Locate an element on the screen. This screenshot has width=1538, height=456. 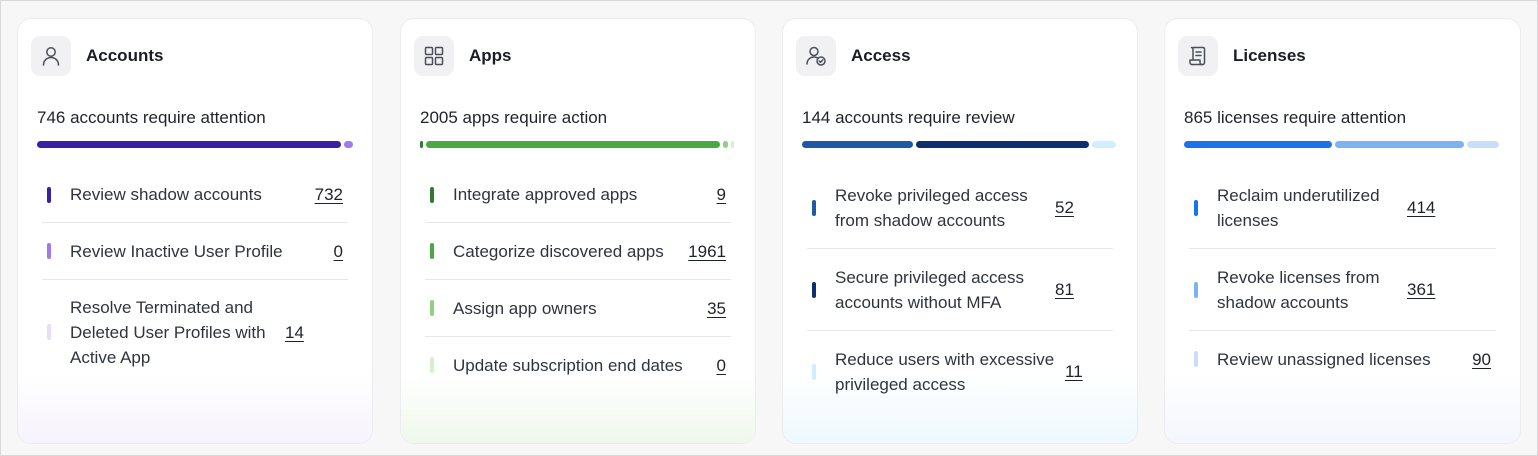
card-title: Apps is located at coordinates (490, 55).